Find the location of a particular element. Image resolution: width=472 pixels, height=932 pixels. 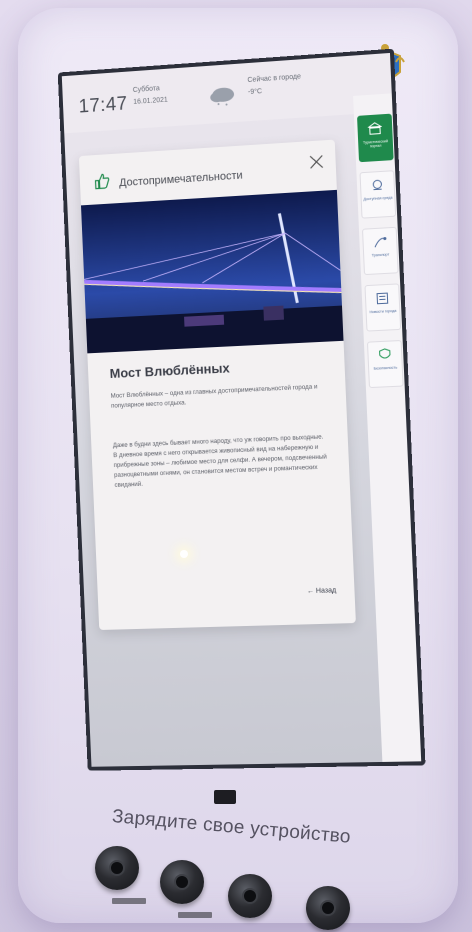

sidebar-item-label: Новости города is located at coordinates (383, 311).